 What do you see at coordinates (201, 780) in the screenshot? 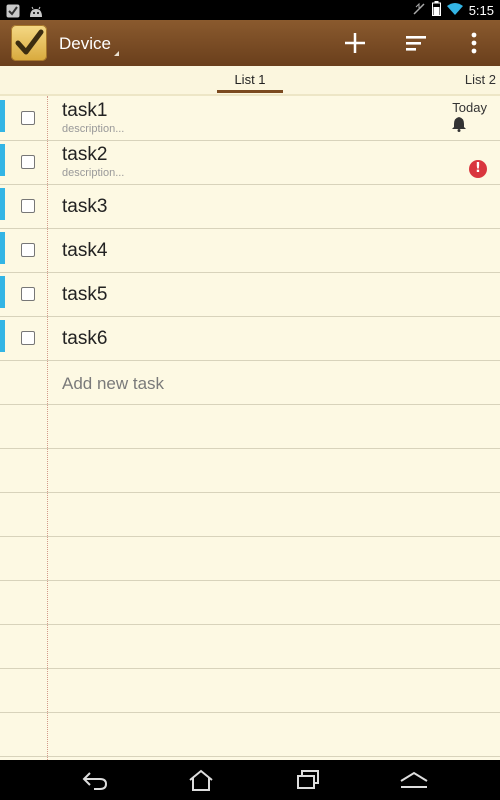
I see `home-icon` at bounding box center [201, 780].